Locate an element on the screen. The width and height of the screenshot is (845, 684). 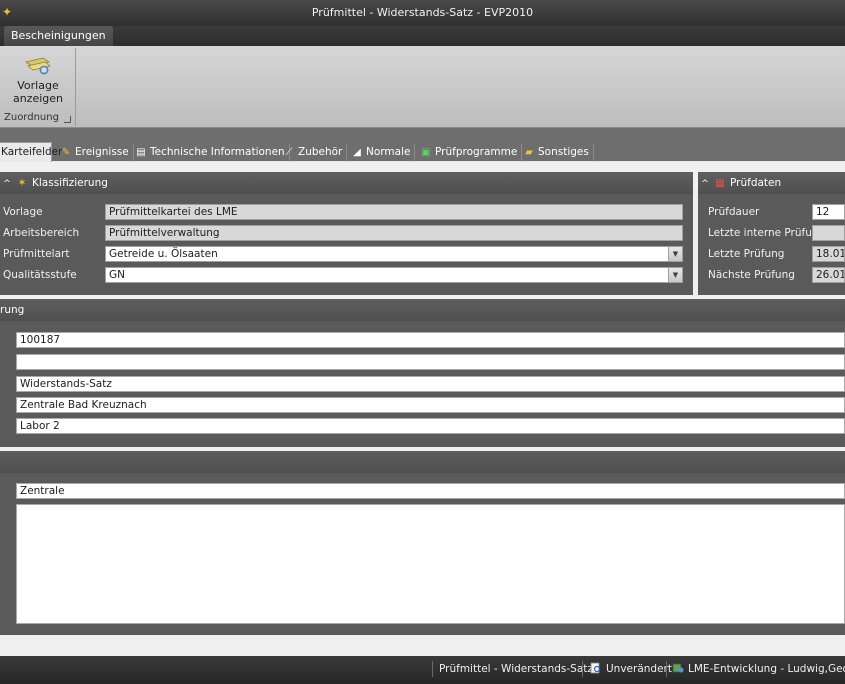
letzte-interne-pruefung-label: Letzte interne Prüfung is located at coordinates (767, 233).